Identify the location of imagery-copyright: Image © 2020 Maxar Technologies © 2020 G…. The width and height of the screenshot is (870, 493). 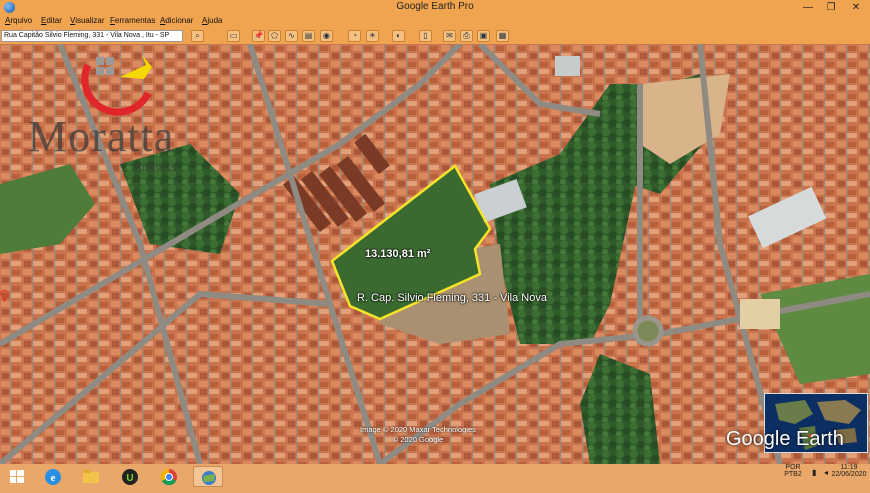
(418, 435).